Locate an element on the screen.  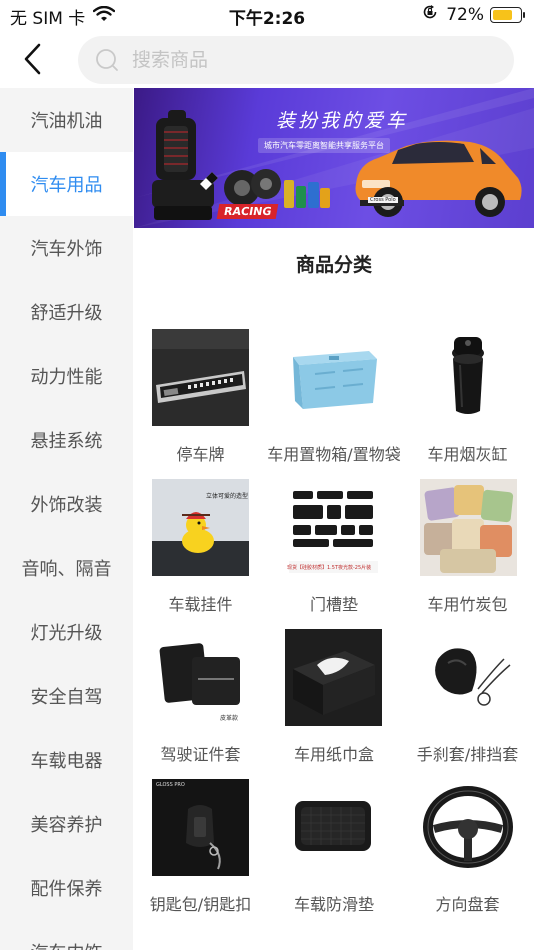
sidebar-item-performance: 动力性能 is located at coordinates (66, 376).